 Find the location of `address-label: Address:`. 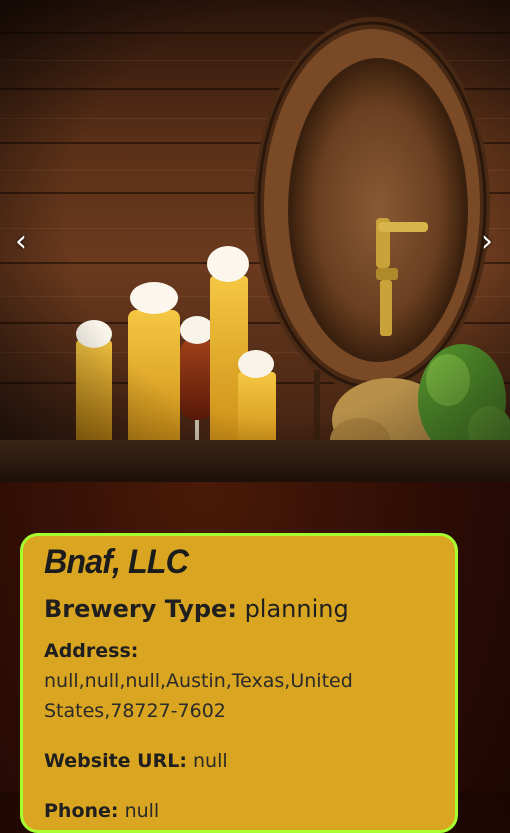

address-label: Address: is located at coordinates (91, 651).